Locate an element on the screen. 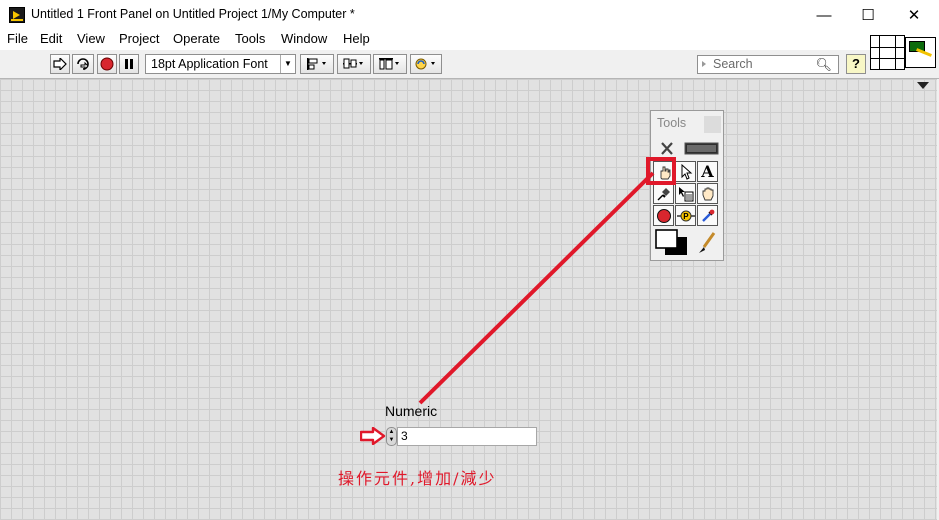 The width and height of the screenshot is (939, 520). annotation-line is located at coordinates (536, 288).